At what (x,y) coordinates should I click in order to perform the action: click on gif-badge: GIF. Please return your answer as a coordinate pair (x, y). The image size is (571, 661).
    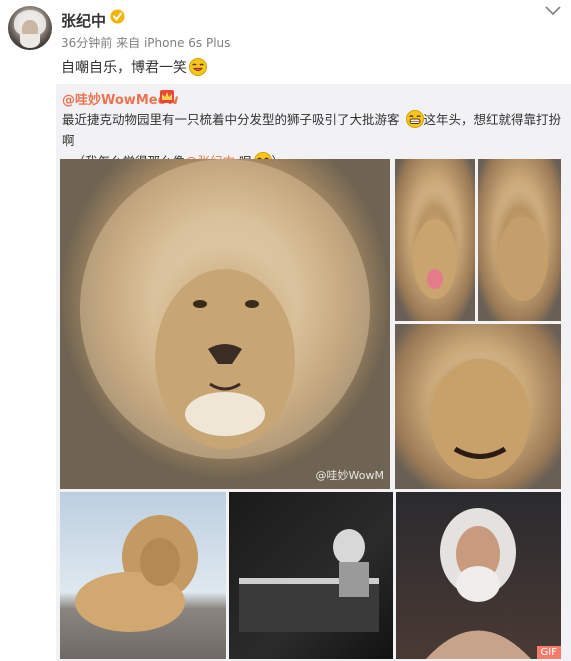
    Looking at the image, I should click on (548, 652).